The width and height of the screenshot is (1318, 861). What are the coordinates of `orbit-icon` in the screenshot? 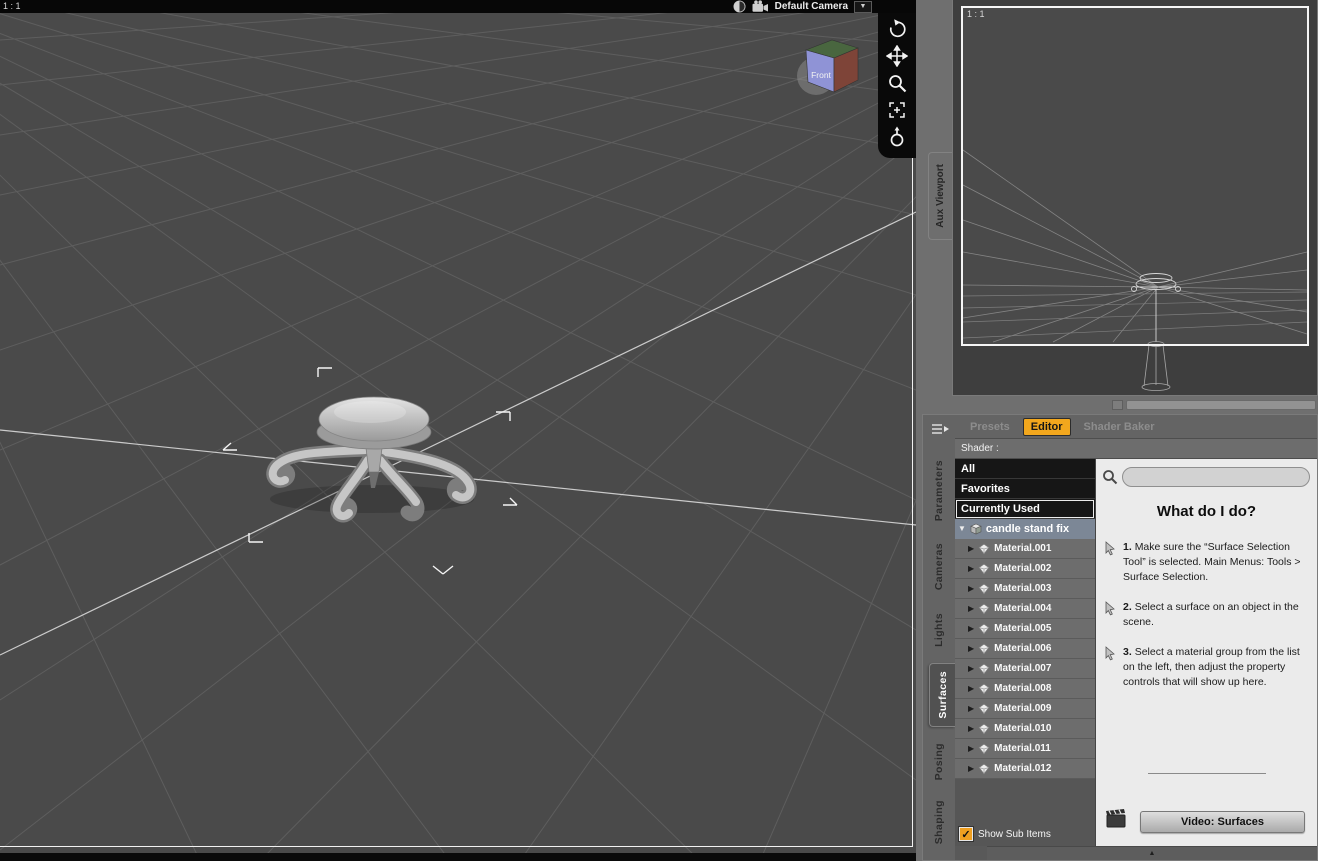 It's located at (897, 27).